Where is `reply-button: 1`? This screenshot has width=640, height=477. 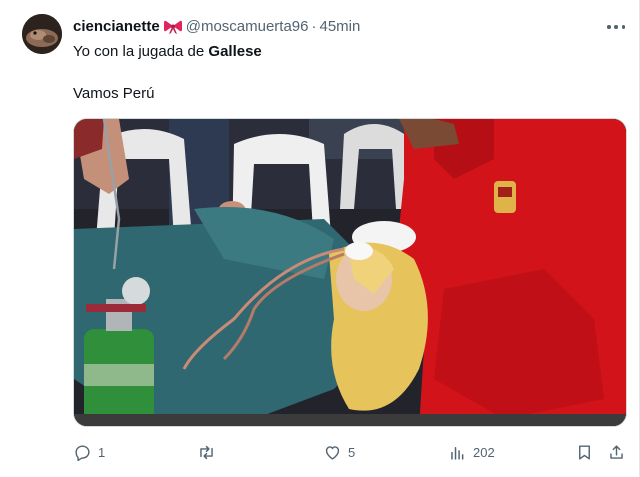 reply-button: 1 is located at coordinates (89, 452).